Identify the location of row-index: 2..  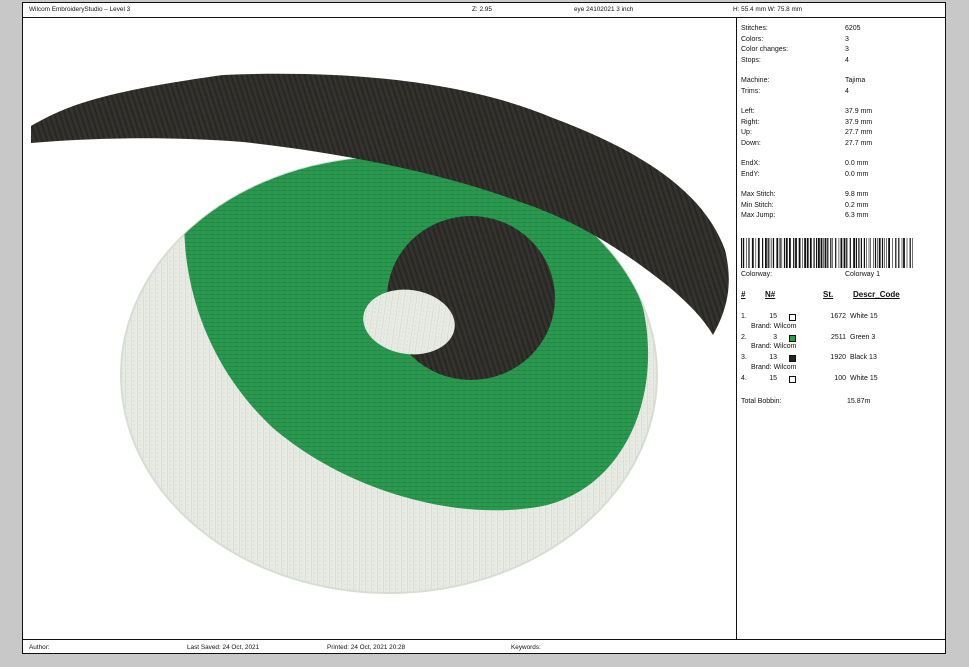
(744, 337).